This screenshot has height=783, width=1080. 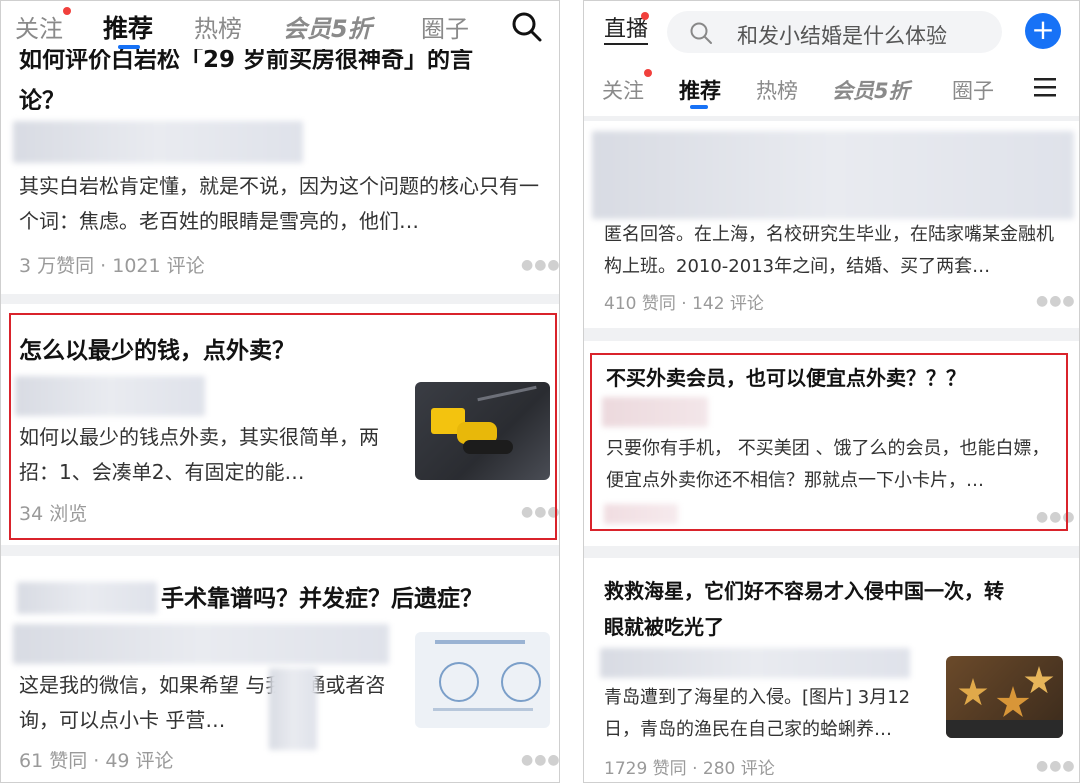 I want to click on blurred-title-prefix, so click(x=87, y=598).